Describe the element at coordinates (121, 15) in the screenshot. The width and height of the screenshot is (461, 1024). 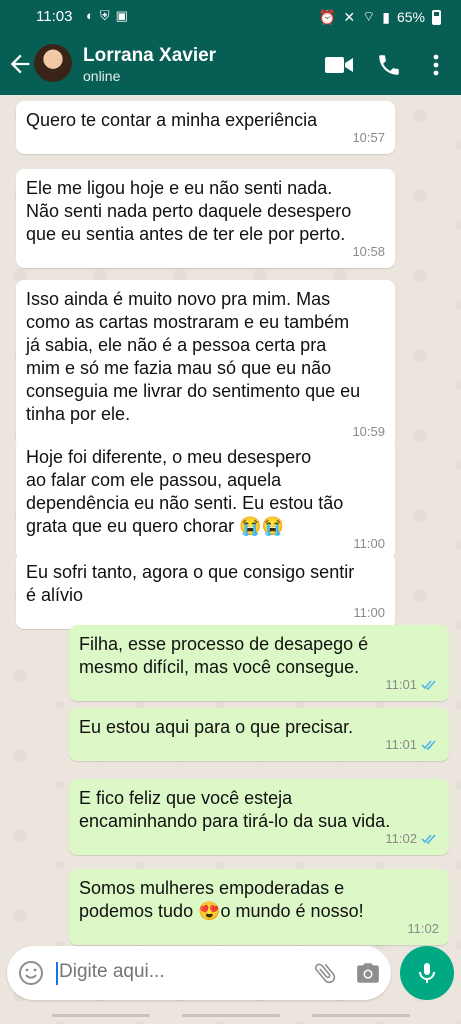
I see `calendar-icon: ▣` at that location.